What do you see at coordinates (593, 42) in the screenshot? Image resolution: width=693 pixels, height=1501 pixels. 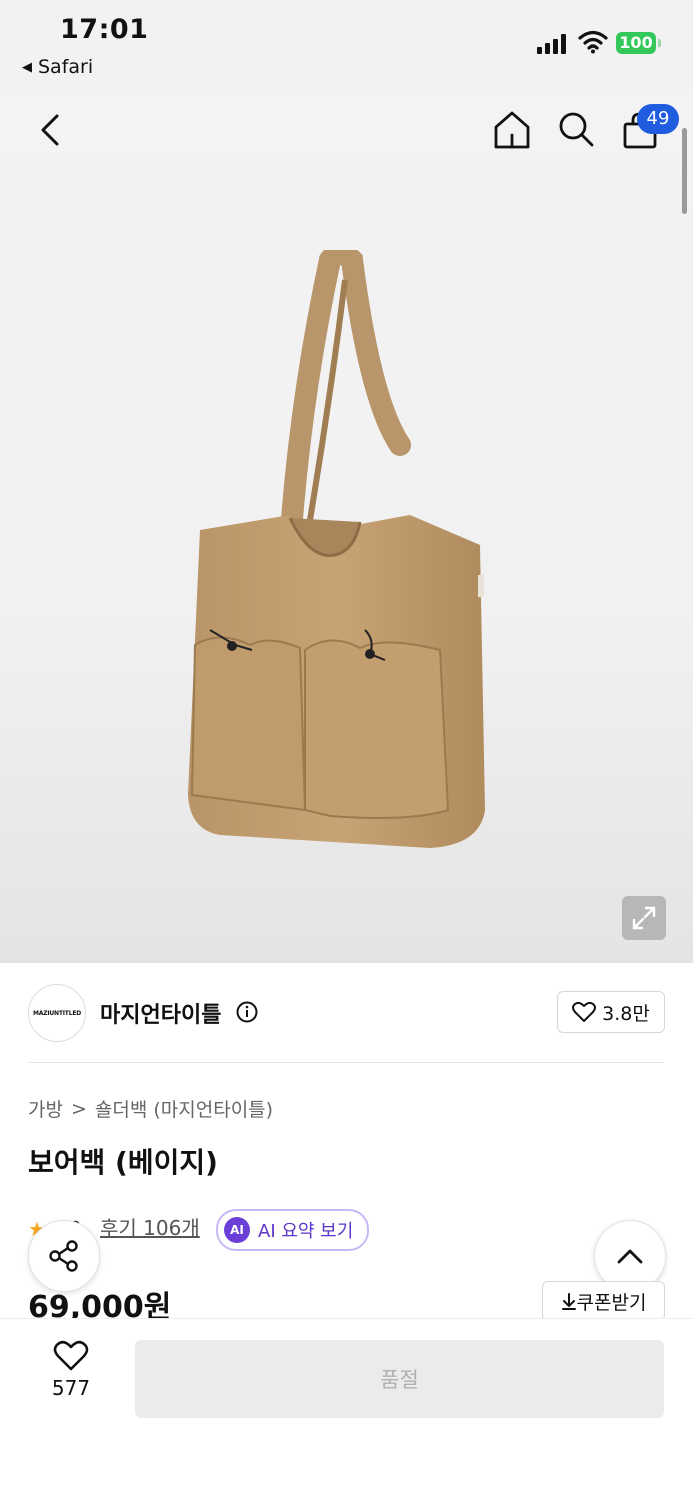 I see `wifi-icon` at bounding box center [593, 42].